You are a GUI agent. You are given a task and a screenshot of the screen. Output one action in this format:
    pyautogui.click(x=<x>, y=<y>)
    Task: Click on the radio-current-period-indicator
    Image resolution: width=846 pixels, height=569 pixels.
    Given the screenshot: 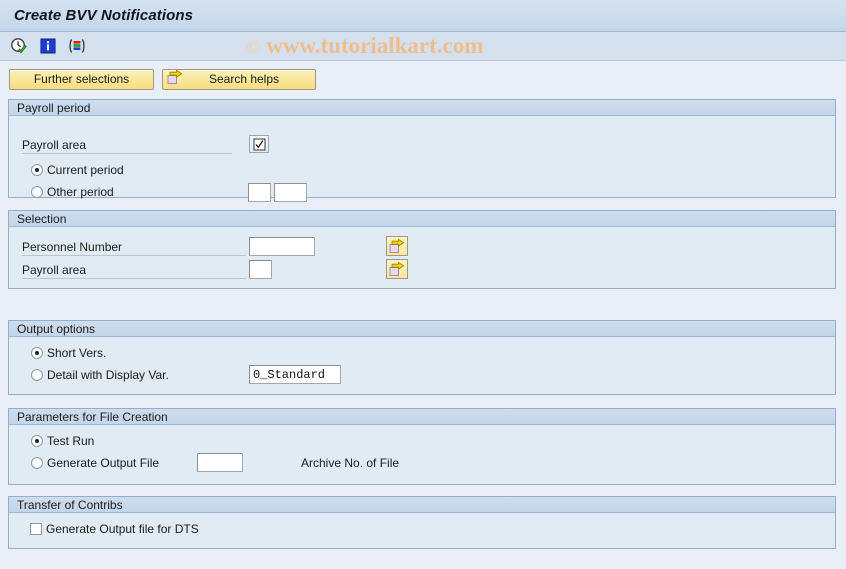 What is the action you would take?
    pyautogui.click(x=37, y=170)
    